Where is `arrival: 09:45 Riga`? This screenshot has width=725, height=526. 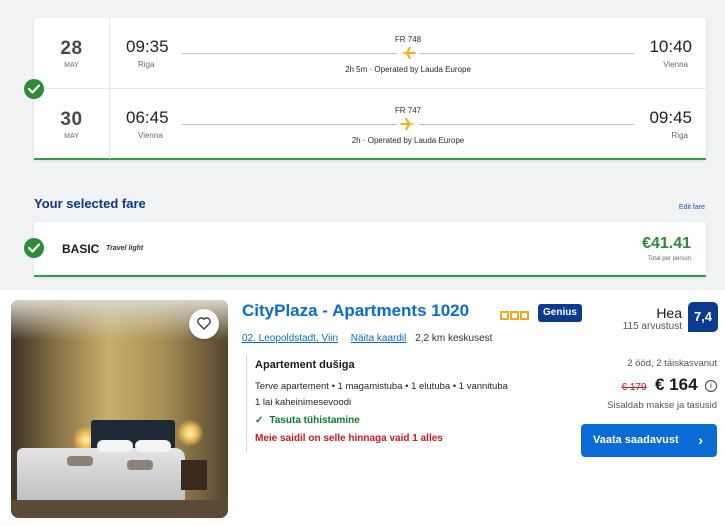
arrival: 09:45 Riga is located at coordinates (657, 124).